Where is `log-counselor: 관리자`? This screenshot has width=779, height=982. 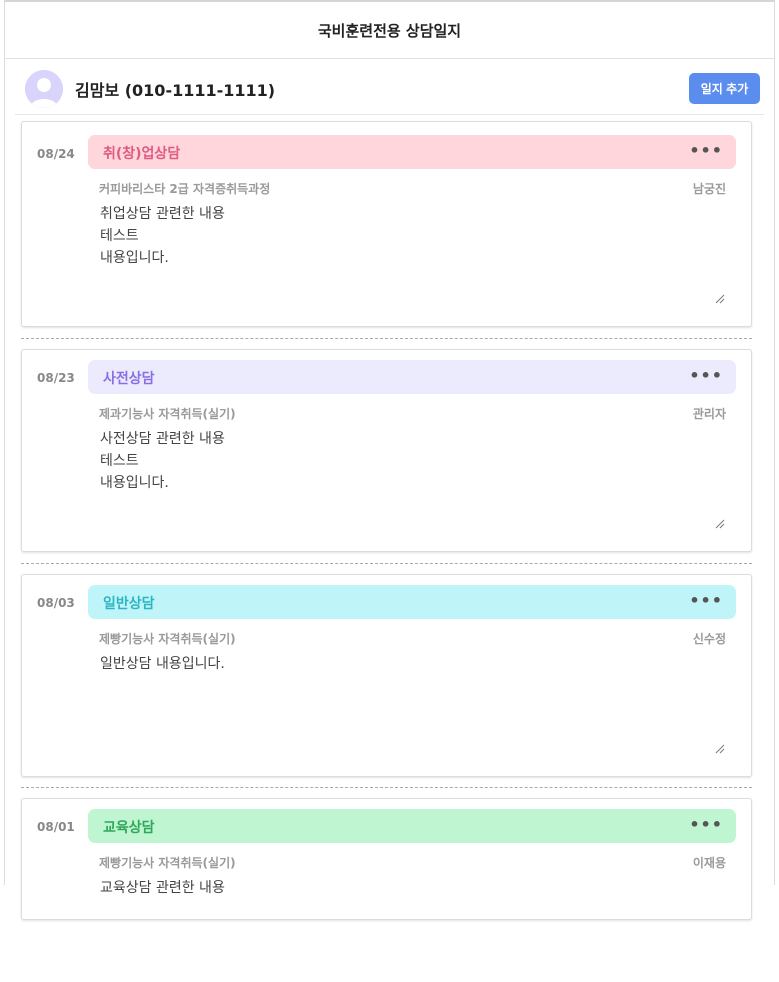 log-counselor: 관리자 is located at coordinates (709, 414).